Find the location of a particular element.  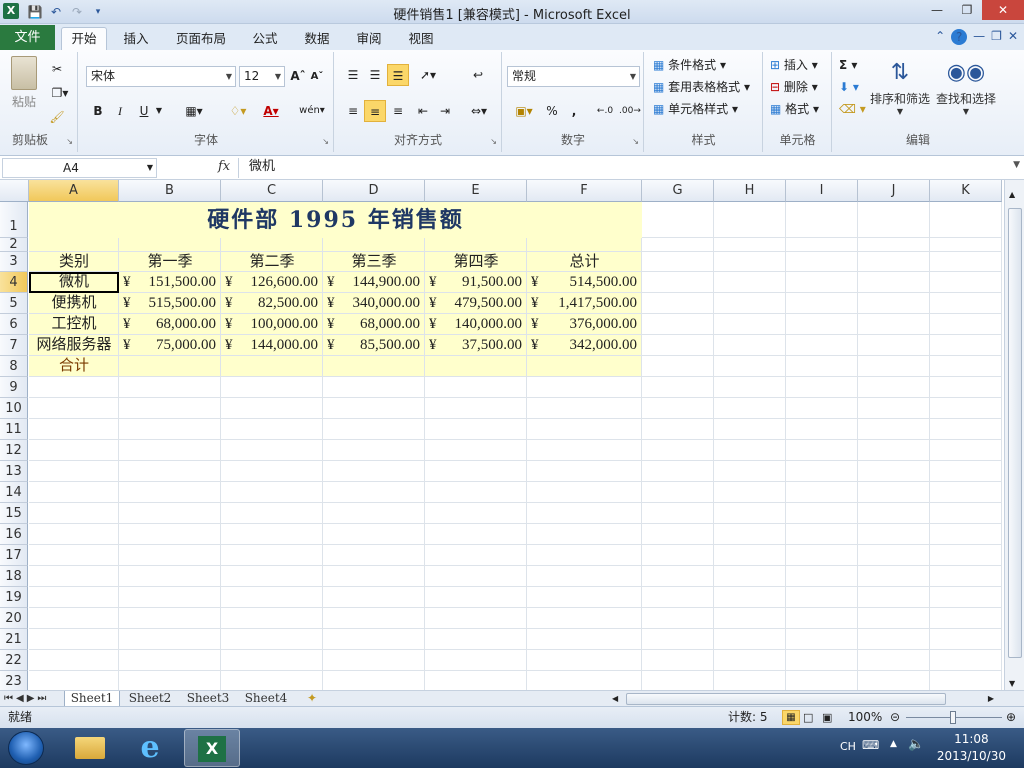

align-left-icon: ≡ is located at coordinates (353, 111).